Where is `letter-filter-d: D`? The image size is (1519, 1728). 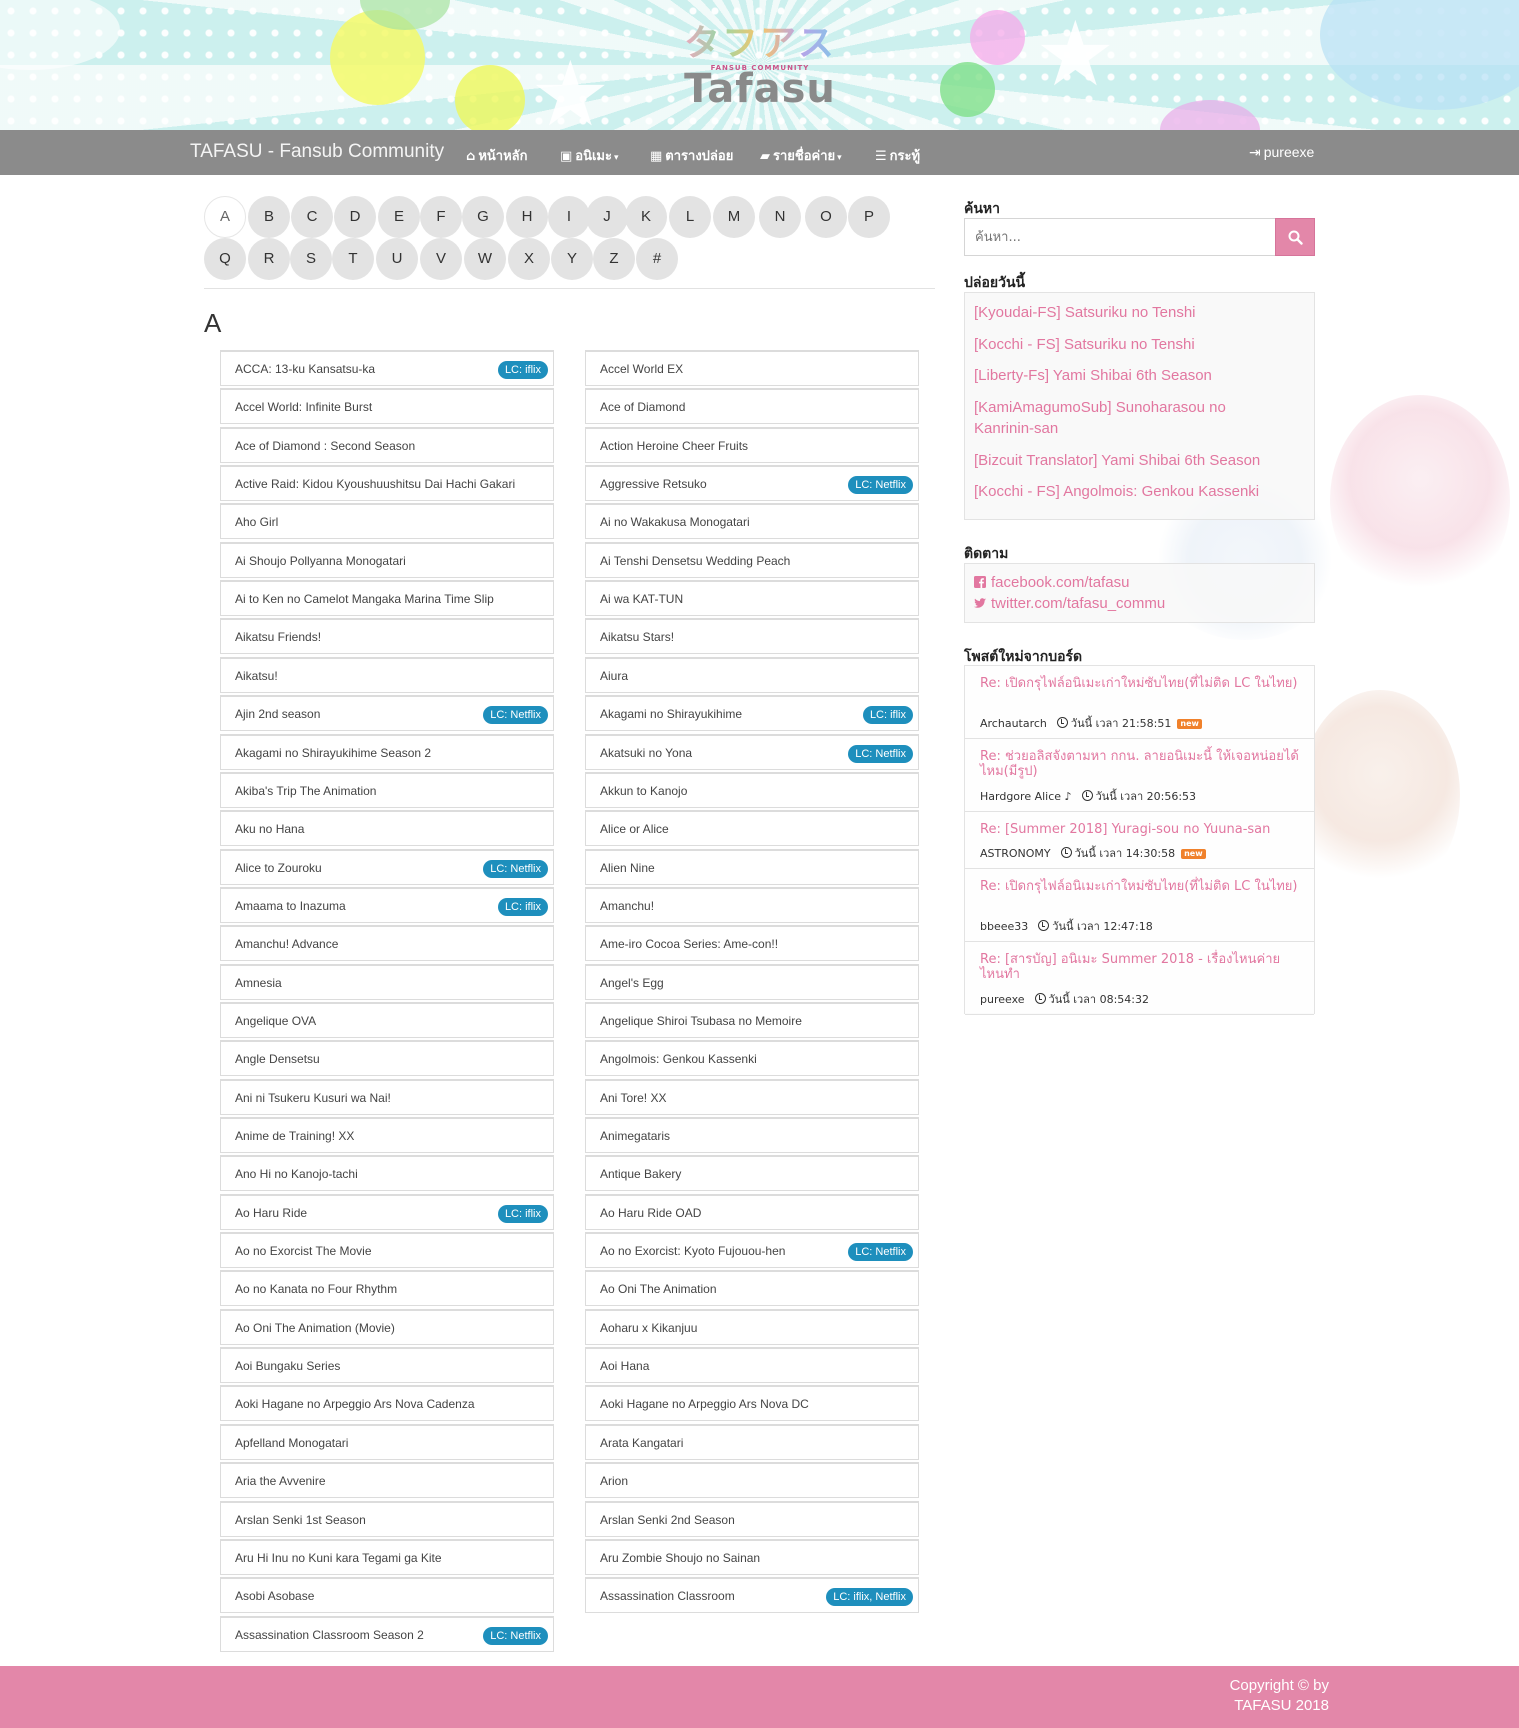
letter-filter-d: D is located at coordinates (355, 217).